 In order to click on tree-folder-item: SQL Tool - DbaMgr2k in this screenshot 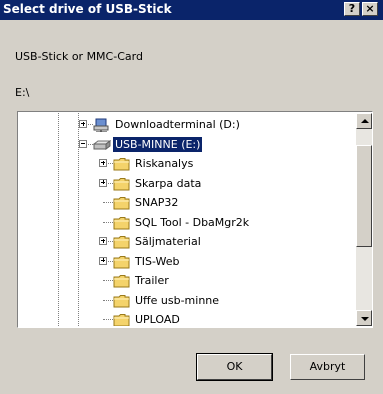, I will do `click(187, 222)`.